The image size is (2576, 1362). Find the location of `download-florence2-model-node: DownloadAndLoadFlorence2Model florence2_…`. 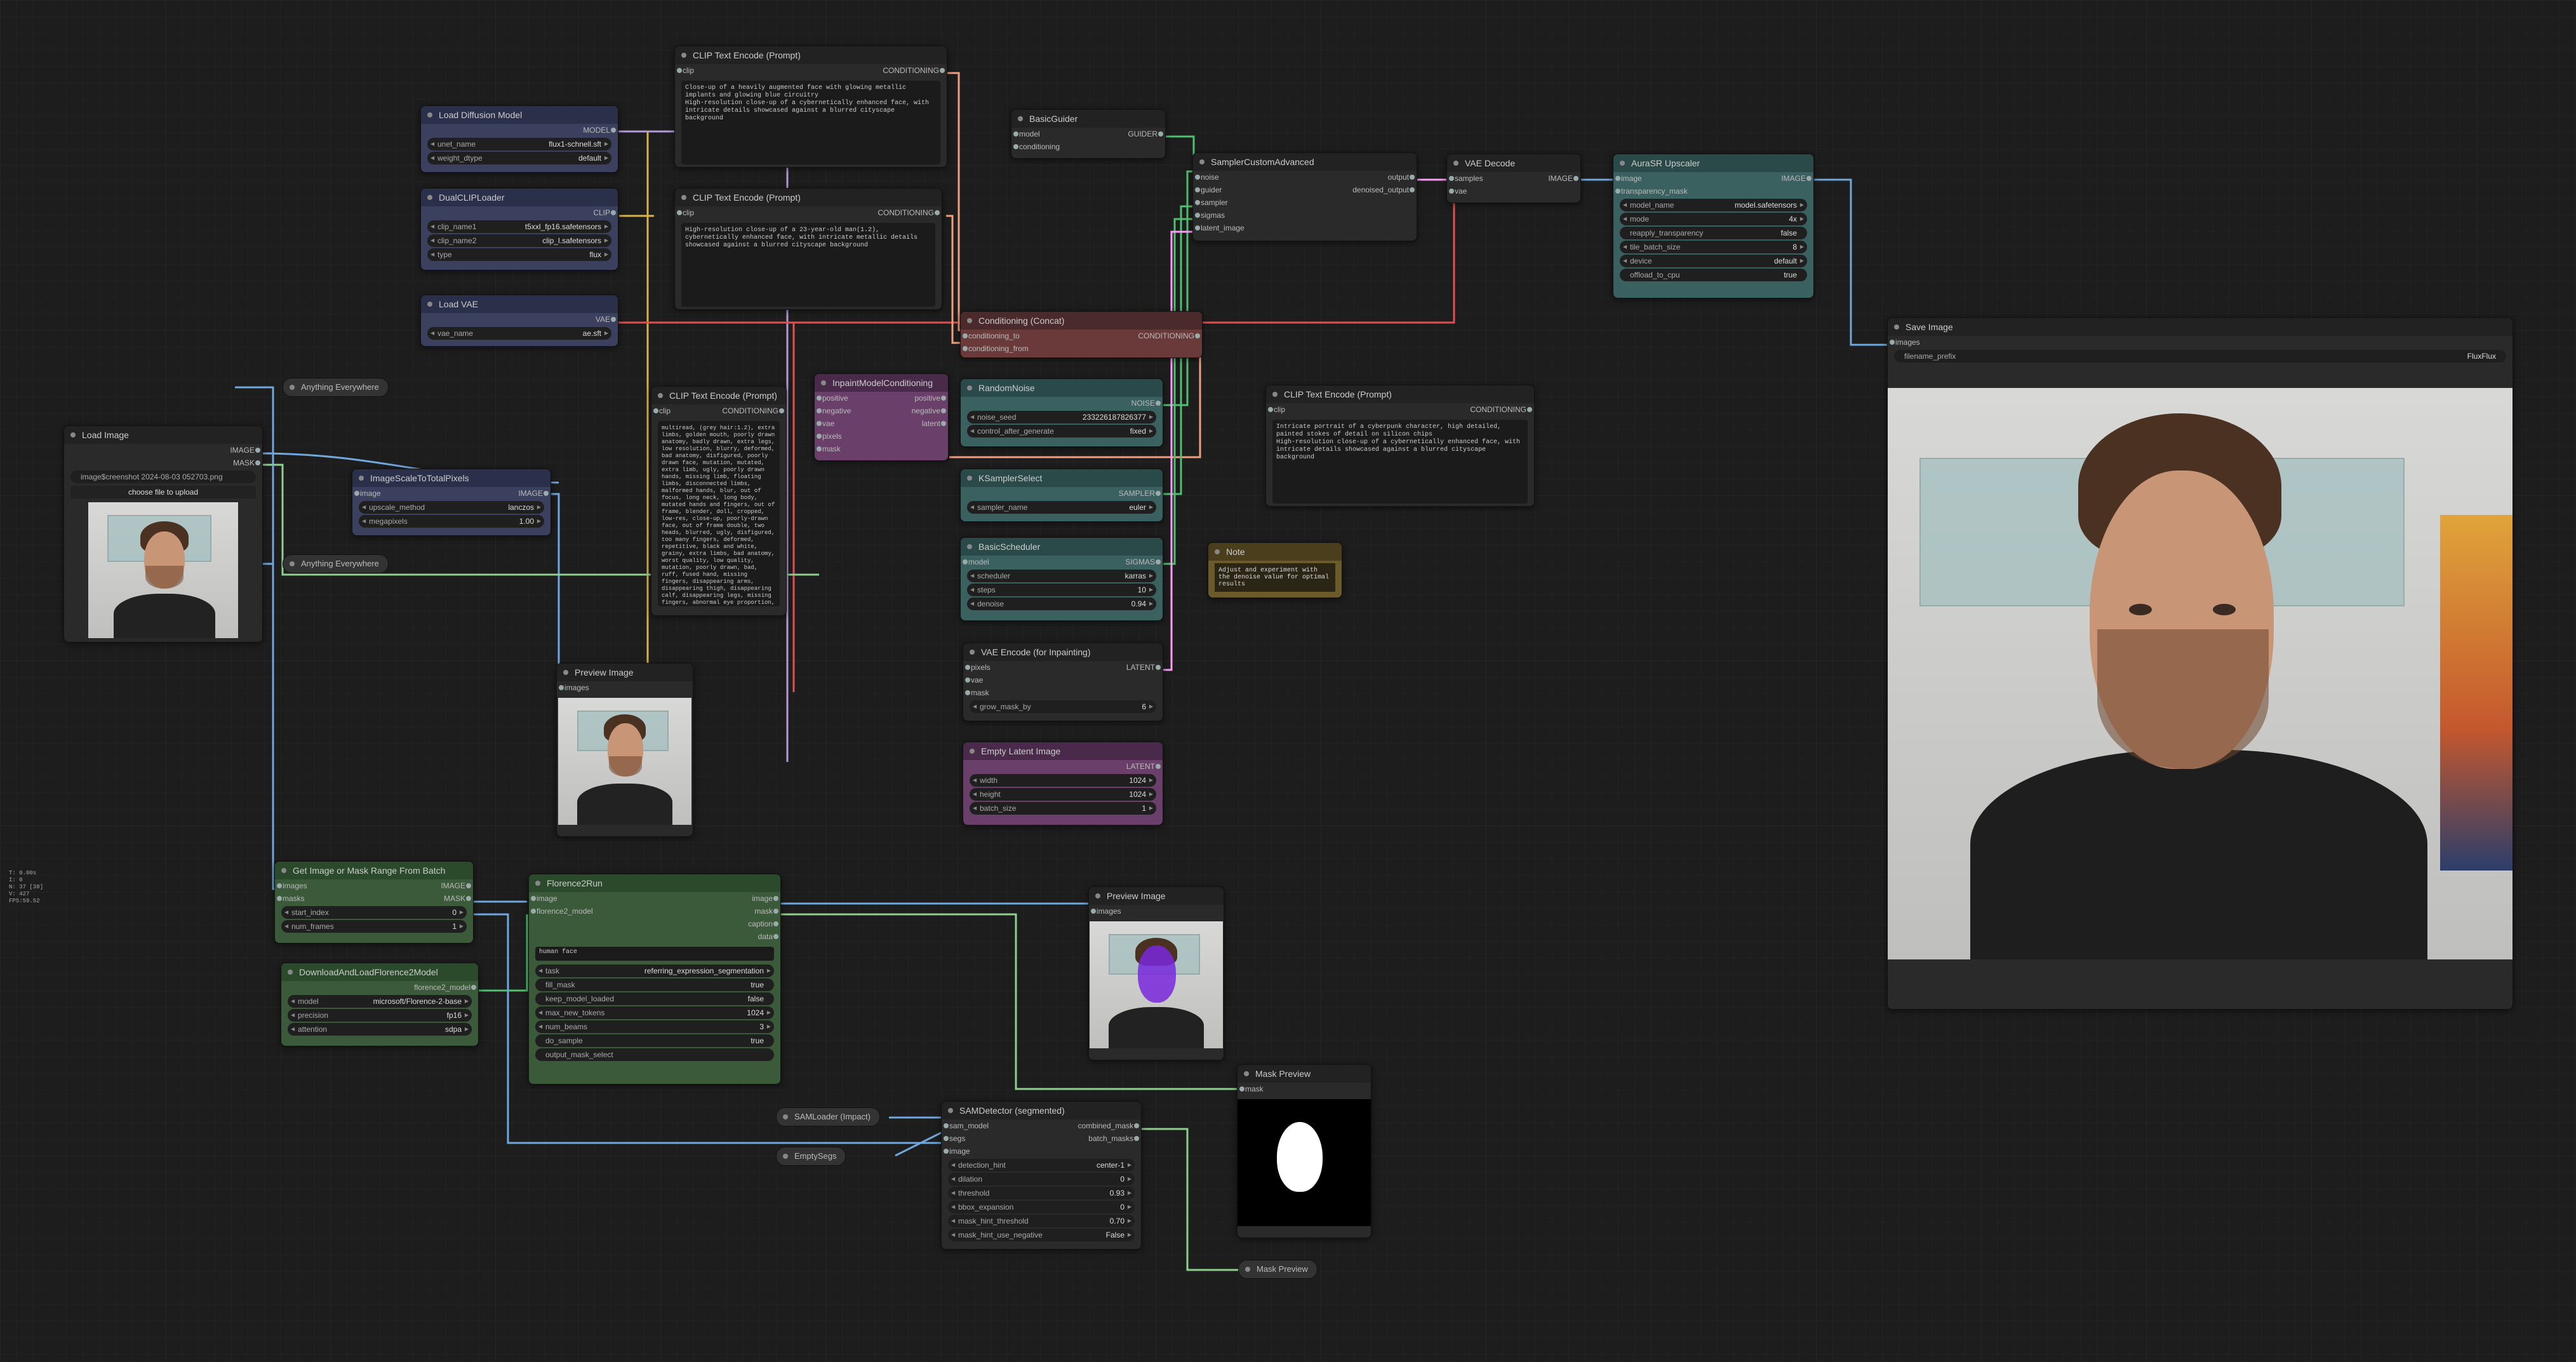

download-florence2-model-node: DownloadAndLoadFlorence2Model florence2_… is located at coordinates (380, 1004).